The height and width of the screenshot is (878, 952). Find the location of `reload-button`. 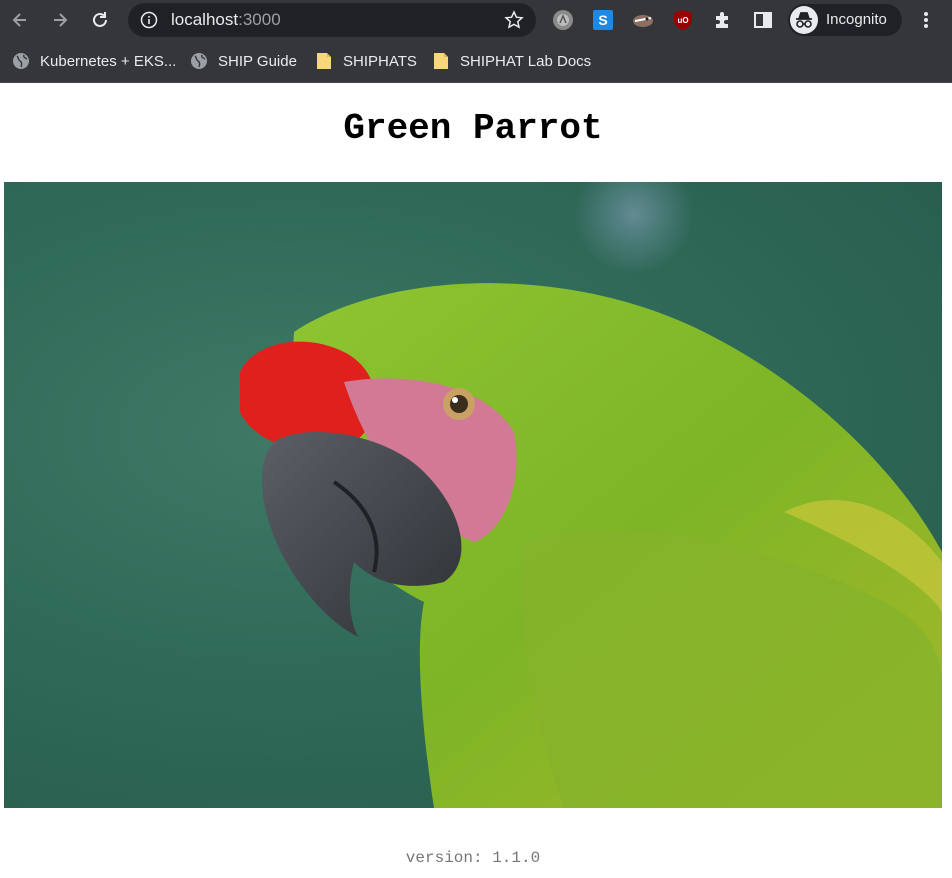

reload-button is located at coordinates (100, 20).